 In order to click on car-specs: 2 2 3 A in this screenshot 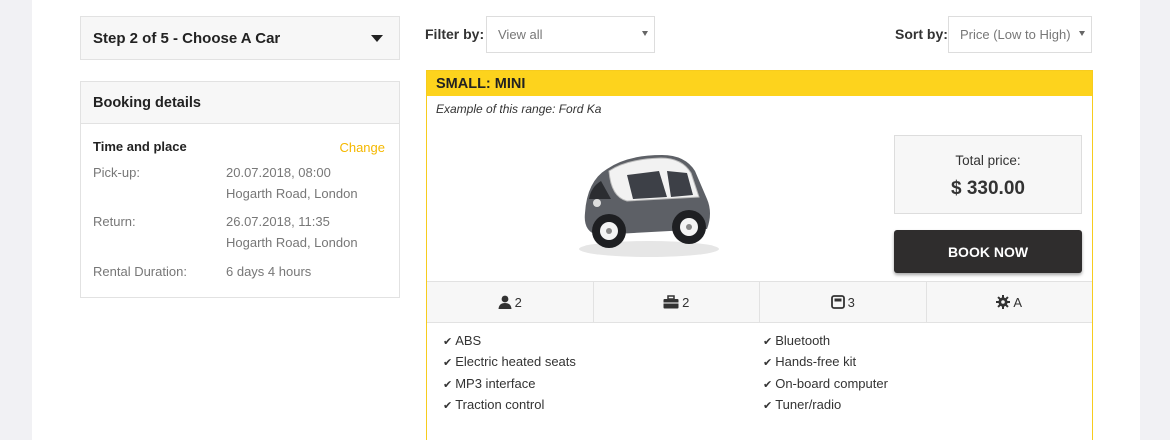, I will do `click(759, 302)`.